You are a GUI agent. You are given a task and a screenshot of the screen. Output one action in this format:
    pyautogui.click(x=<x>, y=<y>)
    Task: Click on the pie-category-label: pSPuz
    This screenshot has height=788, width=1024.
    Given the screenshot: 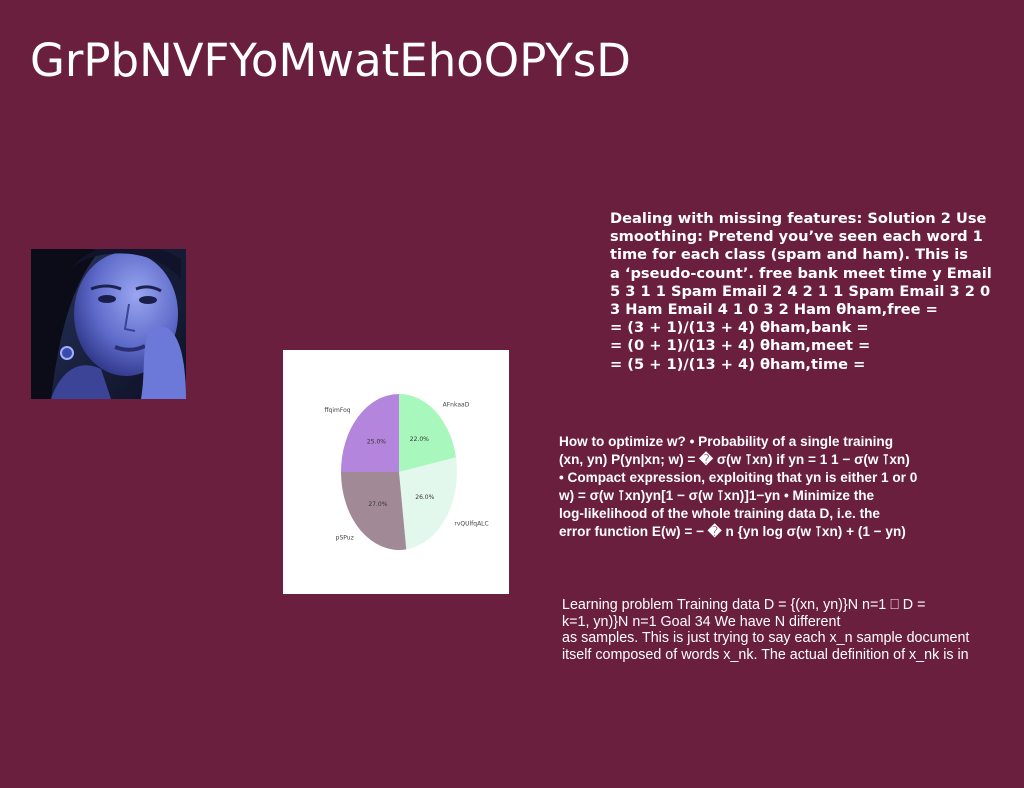 What is the action you would take?
    pyautogui.click(x=345, y=538)
    